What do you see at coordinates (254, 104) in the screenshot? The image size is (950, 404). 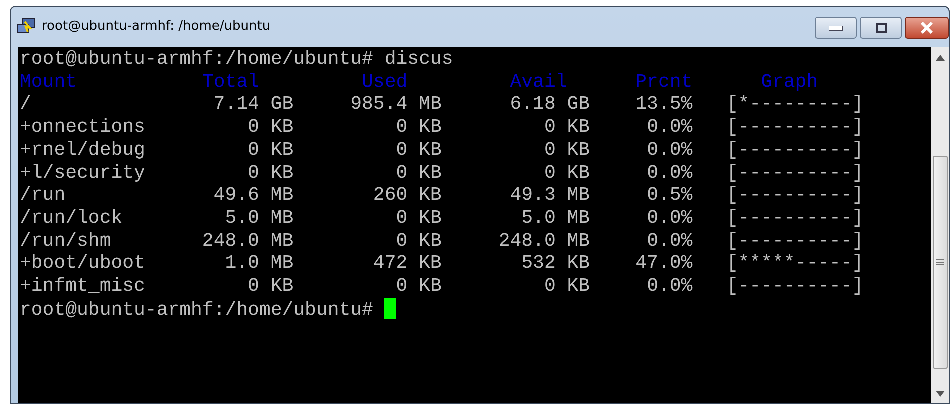 I see `table-cell: 7.14 GB` at bounding box center [254, 104].